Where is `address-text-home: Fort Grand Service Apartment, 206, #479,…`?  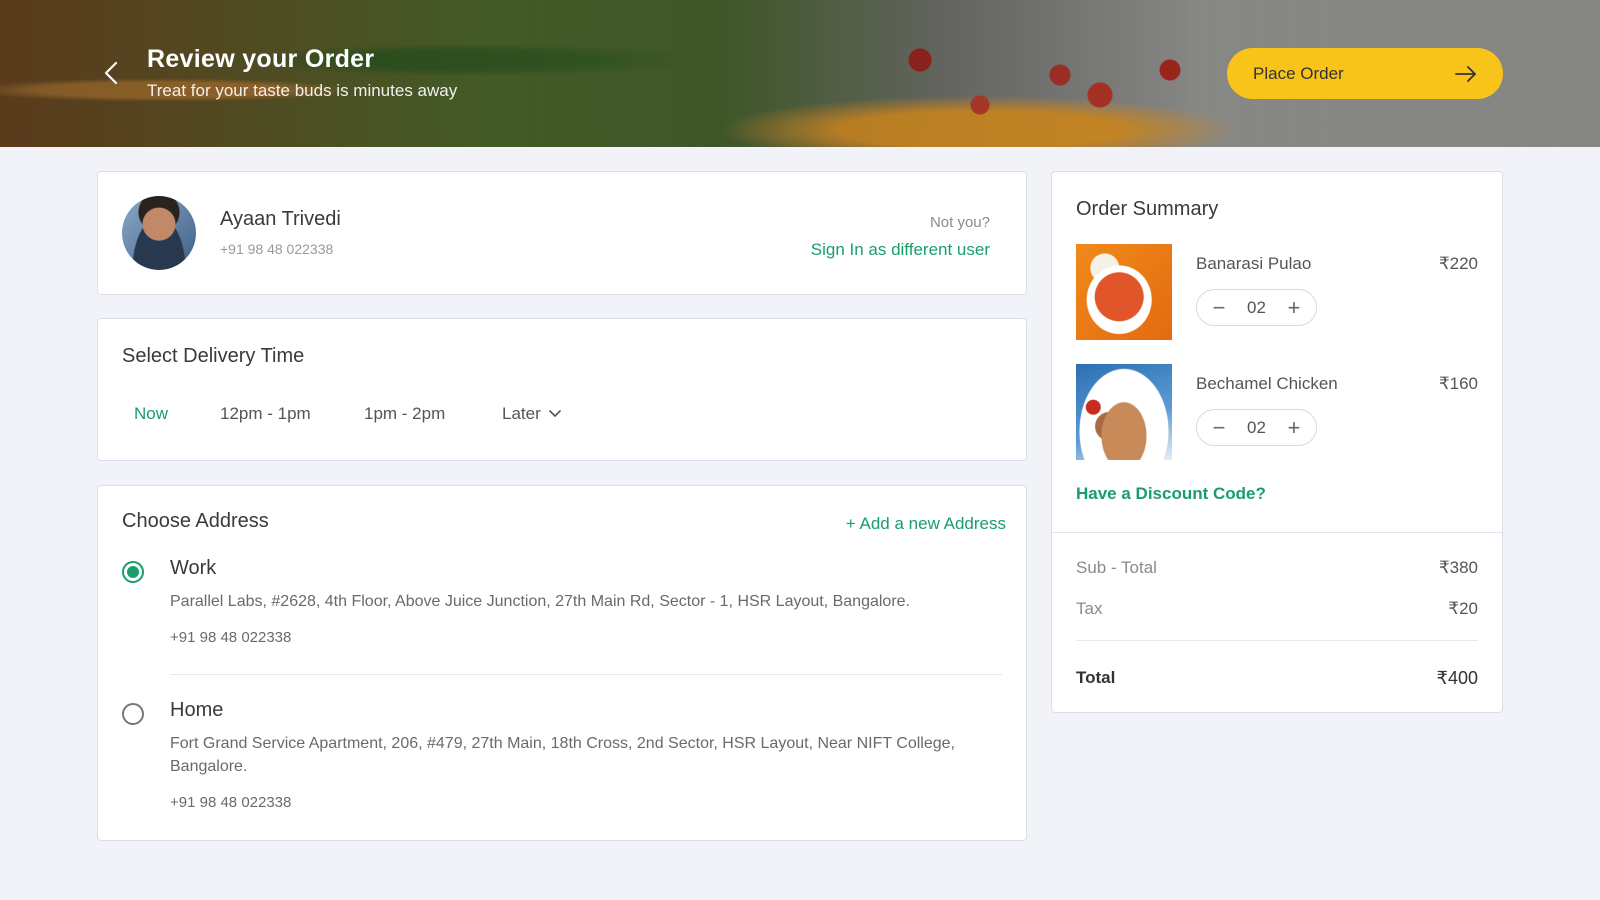 address-text-home: Fort Grand Service Apartment, 206, #479,… is located at coordinates (562, 755).